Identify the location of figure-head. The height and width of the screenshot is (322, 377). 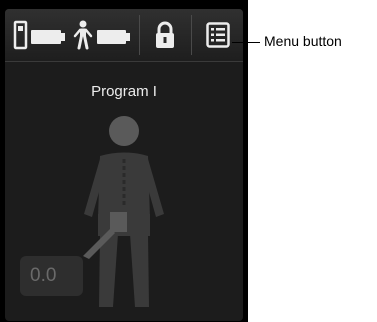
(124, 131).